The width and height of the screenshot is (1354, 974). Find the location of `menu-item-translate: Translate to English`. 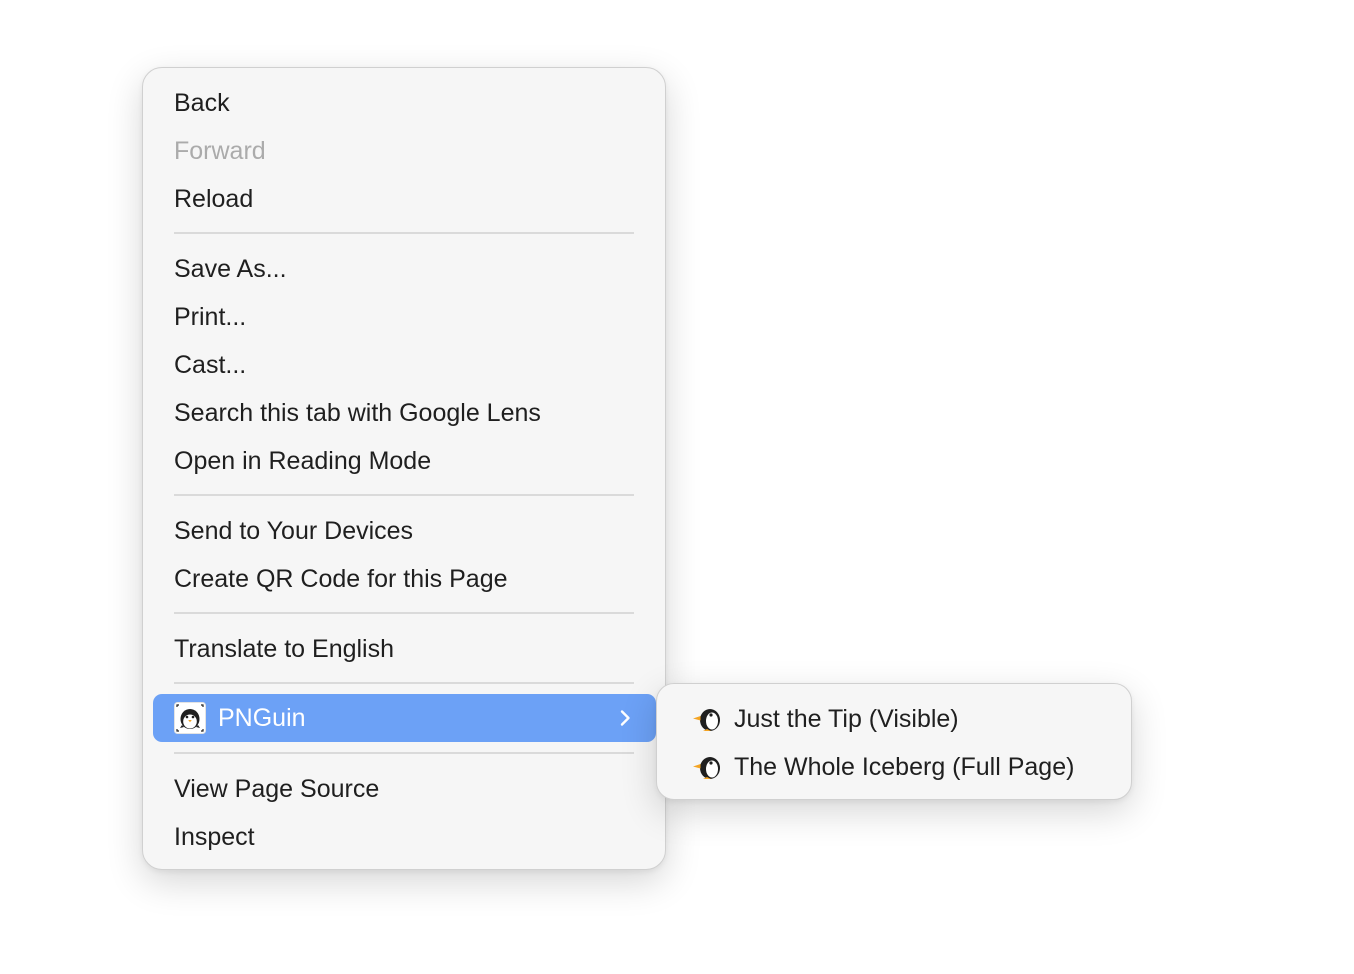

menu-item-translate: Translate to English is located at coordinates (404, 649).